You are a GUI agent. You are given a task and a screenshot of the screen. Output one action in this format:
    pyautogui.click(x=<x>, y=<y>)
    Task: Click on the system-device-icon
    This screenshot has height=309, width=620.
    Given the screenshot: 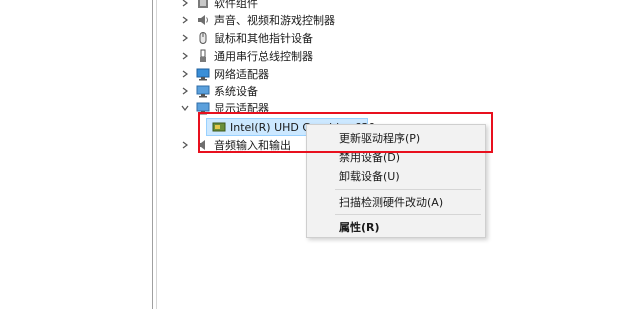 What is the action you would take?
    pyautogui.click(x=203, y=91)
    